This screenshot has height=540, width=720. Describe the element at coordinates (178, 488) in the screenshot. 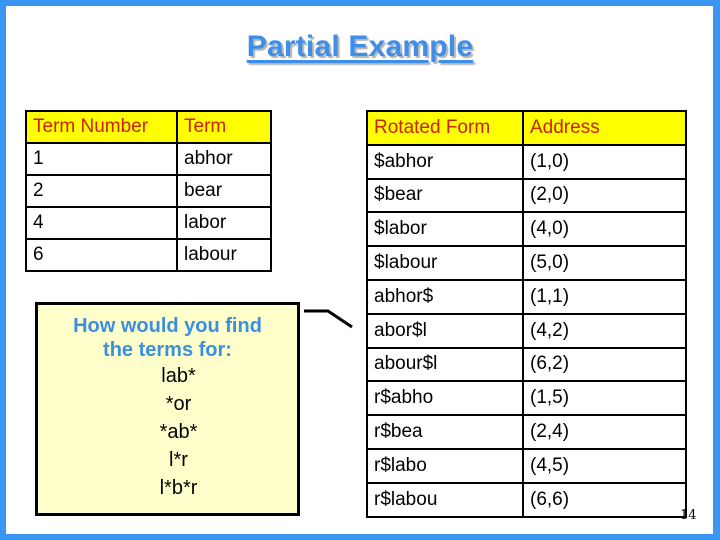

I see `wildcard-pattern: l*b*r` at that location.